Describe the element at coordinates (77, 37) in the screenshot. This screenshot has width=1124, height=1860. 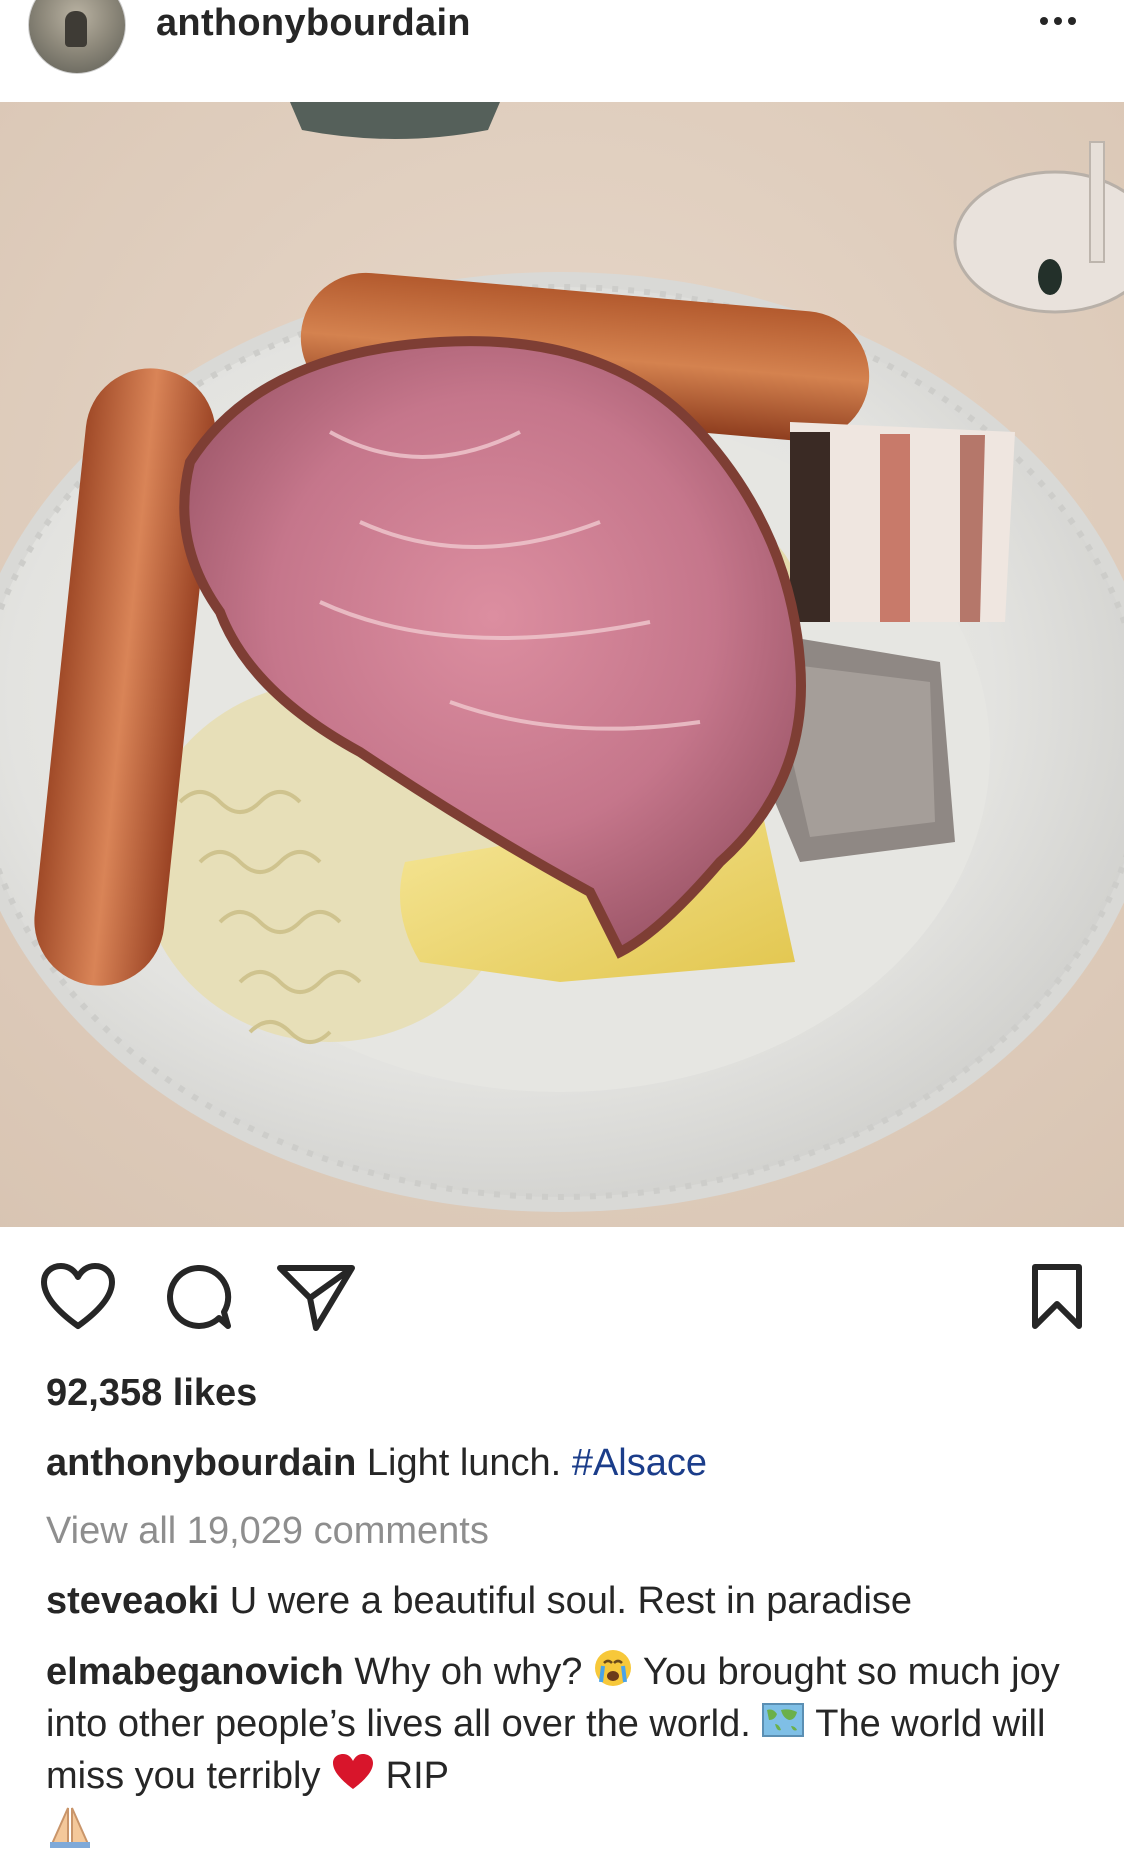
I see `avatar` at that location.